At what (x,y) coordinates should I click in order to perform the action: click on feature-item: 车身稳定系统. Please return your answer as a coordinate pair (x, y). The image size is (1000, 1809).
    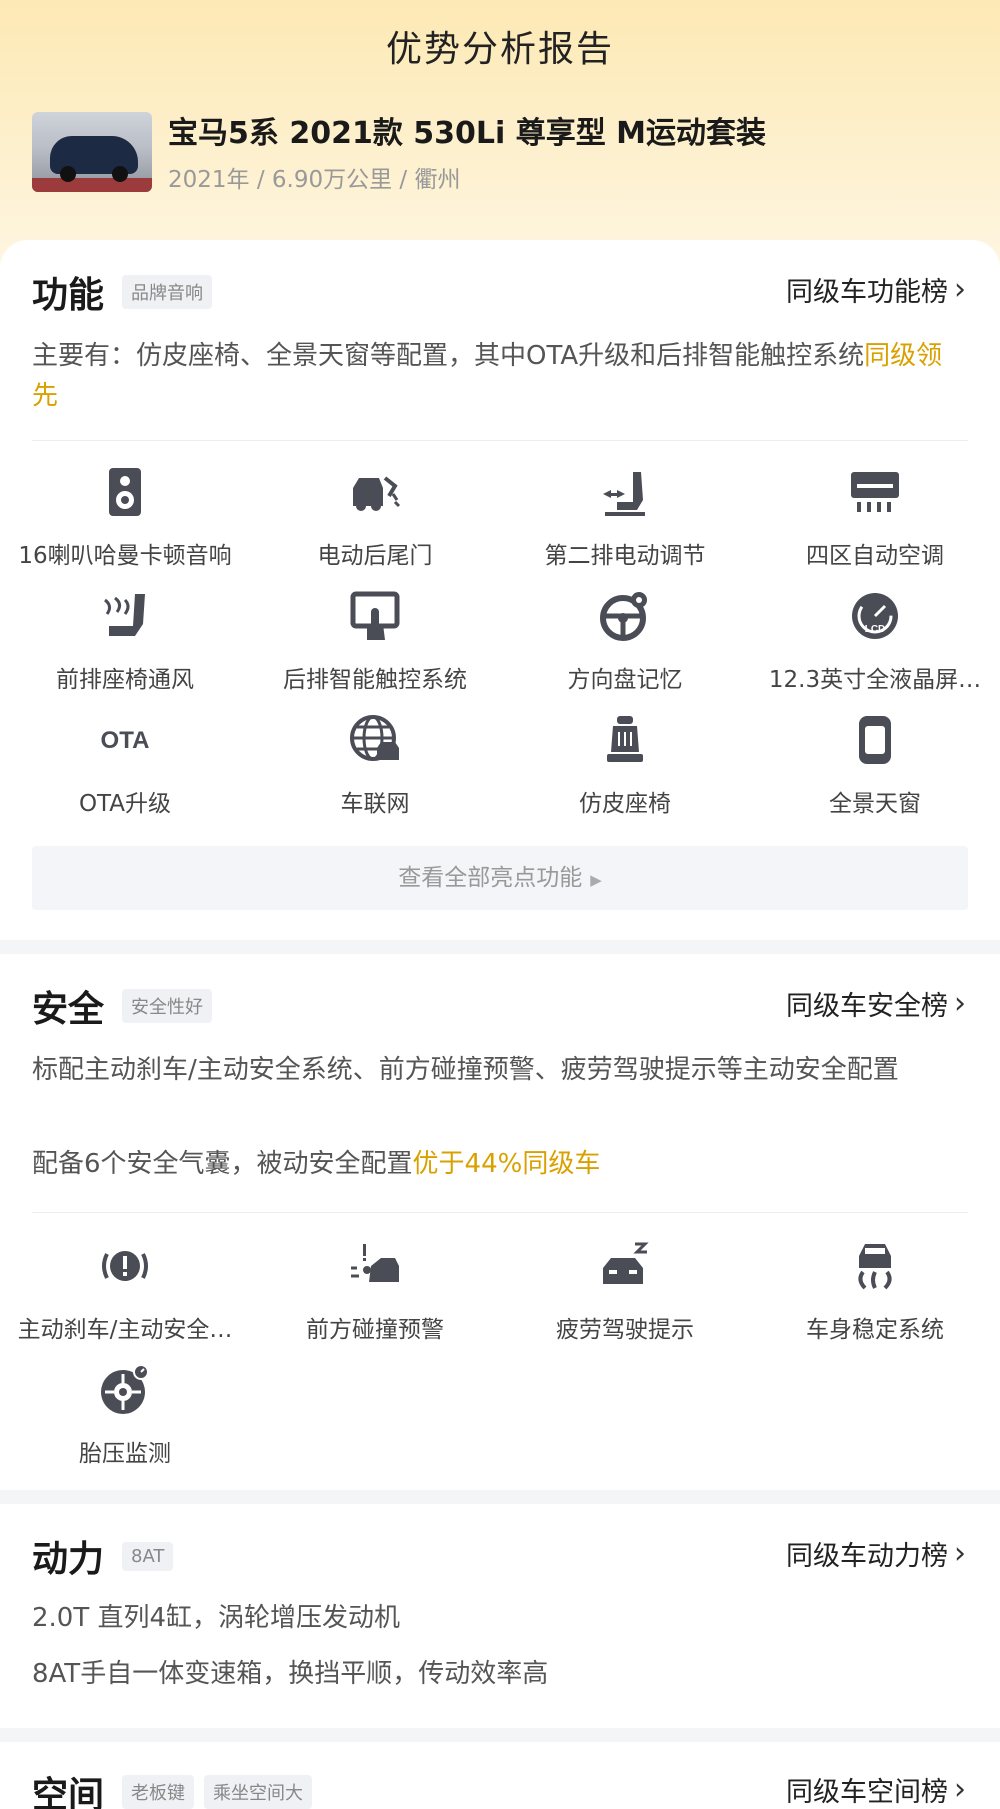
    Looking at the image, I should click on (875, 1295).